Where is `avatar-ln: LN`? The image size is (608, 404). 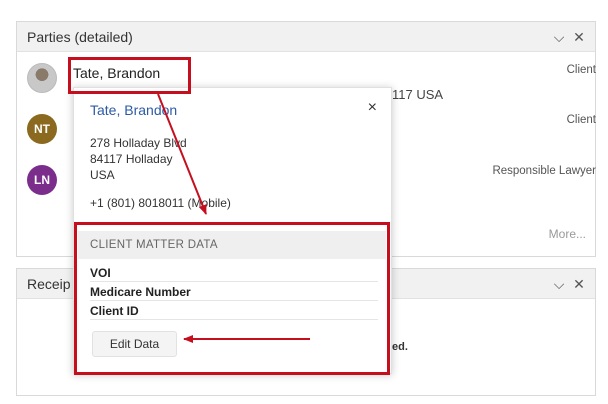
avatar-ln: LN is located at coordinates (42, 180).